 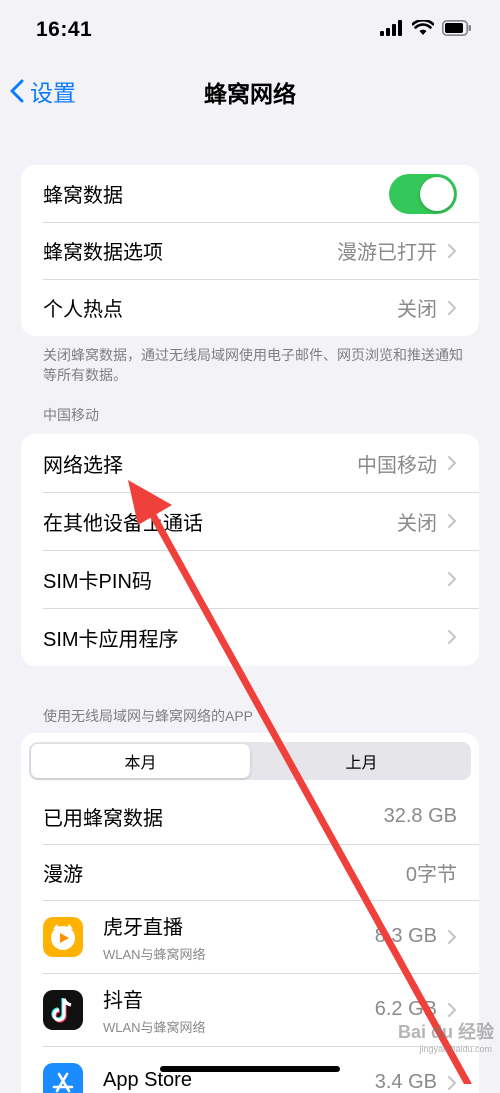 I want to click on calls-on-other-devices-row: 在其他设备上通话 关闭, so click(x=250, y=521).